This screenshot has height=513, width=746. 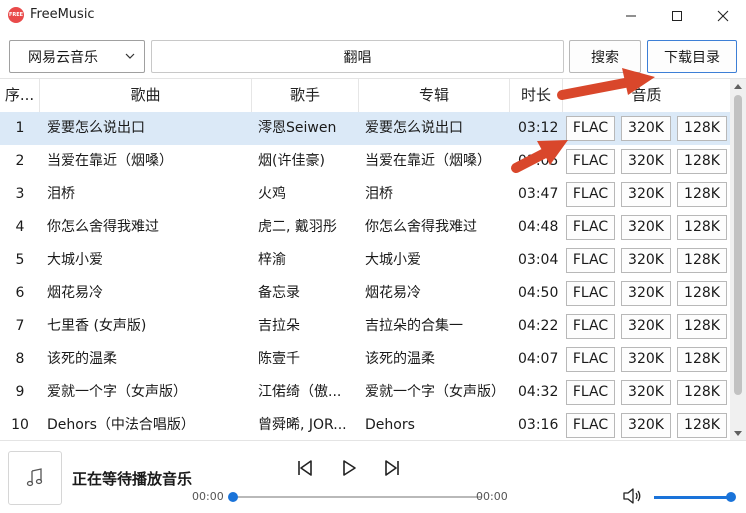 What do you see at coordinates (20, 326) in the screenshot?
I see `row-index: 7` at bounding box center [20, 326].